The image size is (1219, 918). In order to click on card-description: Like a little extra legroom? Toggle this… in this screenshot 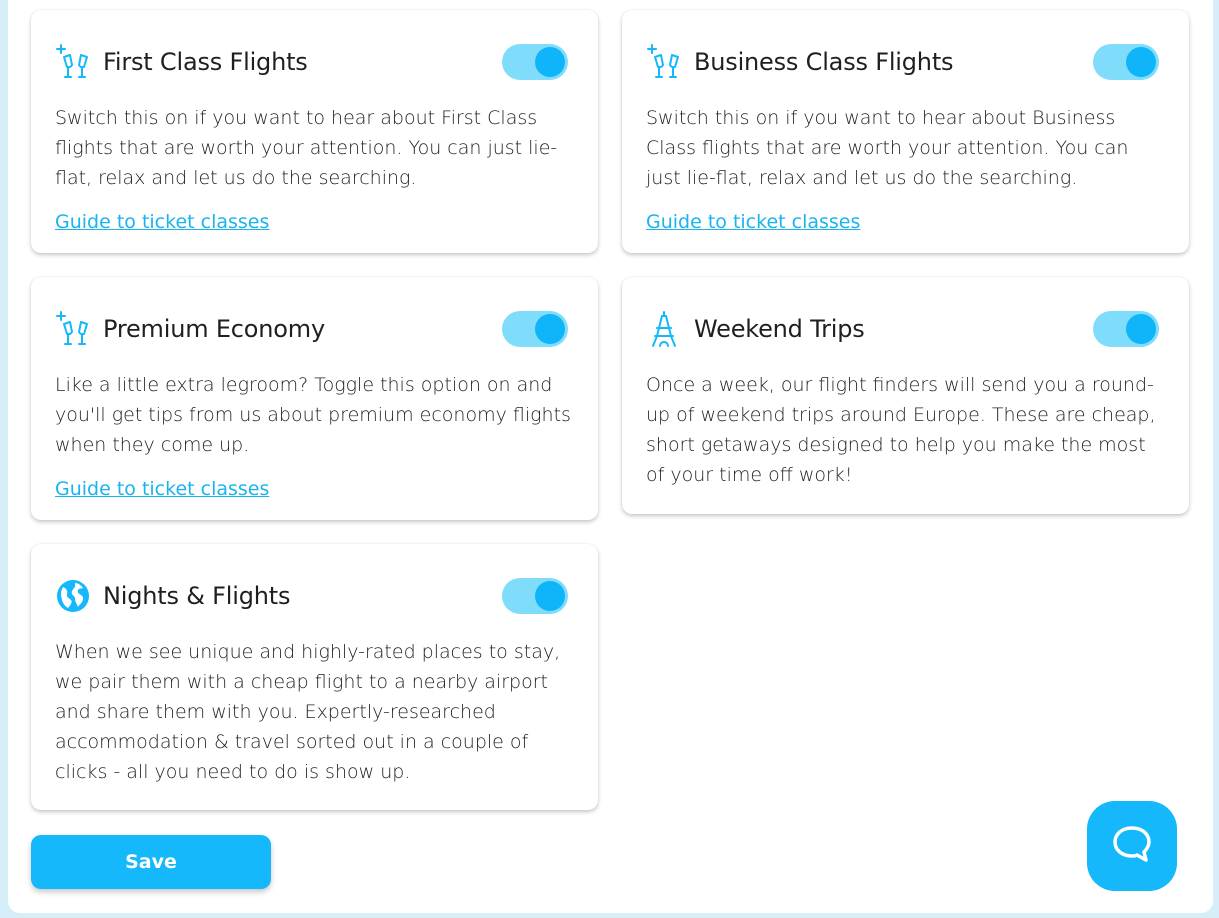, I will do `click(313, 415)`.